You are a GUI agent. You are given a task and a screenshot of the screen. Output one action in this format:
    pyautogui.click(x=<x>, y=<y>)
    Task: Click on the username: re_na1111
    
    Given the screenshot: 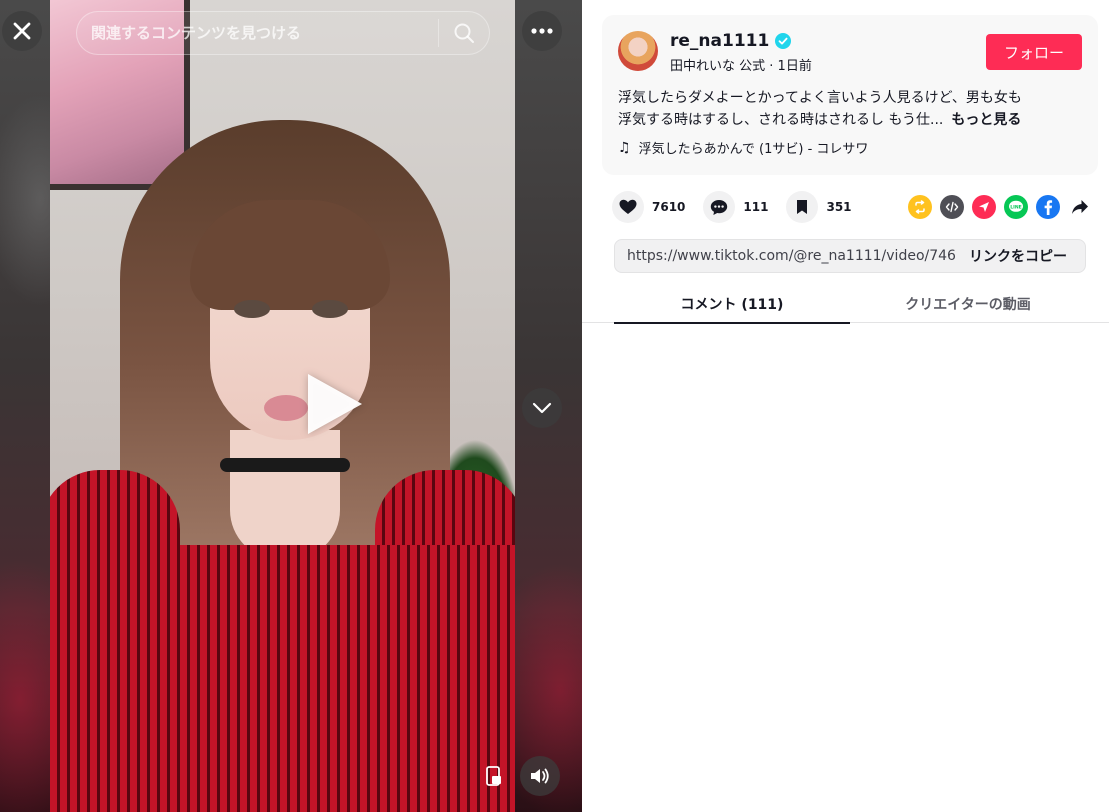 What is the action you would take?
    pyautogui.click(x=731, y=41)
    